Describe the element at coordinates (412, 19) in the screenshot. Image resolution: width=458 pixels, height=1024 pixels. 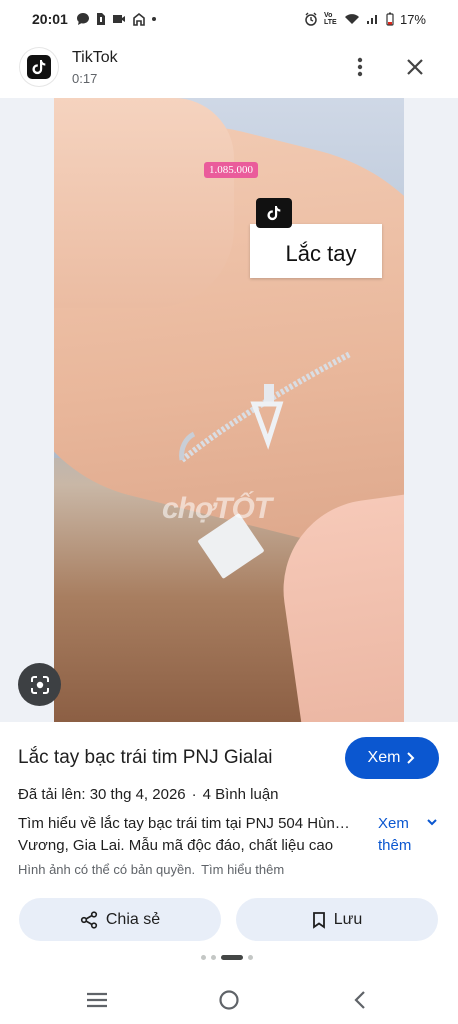
I see `battery-percent: 17%` at that location.